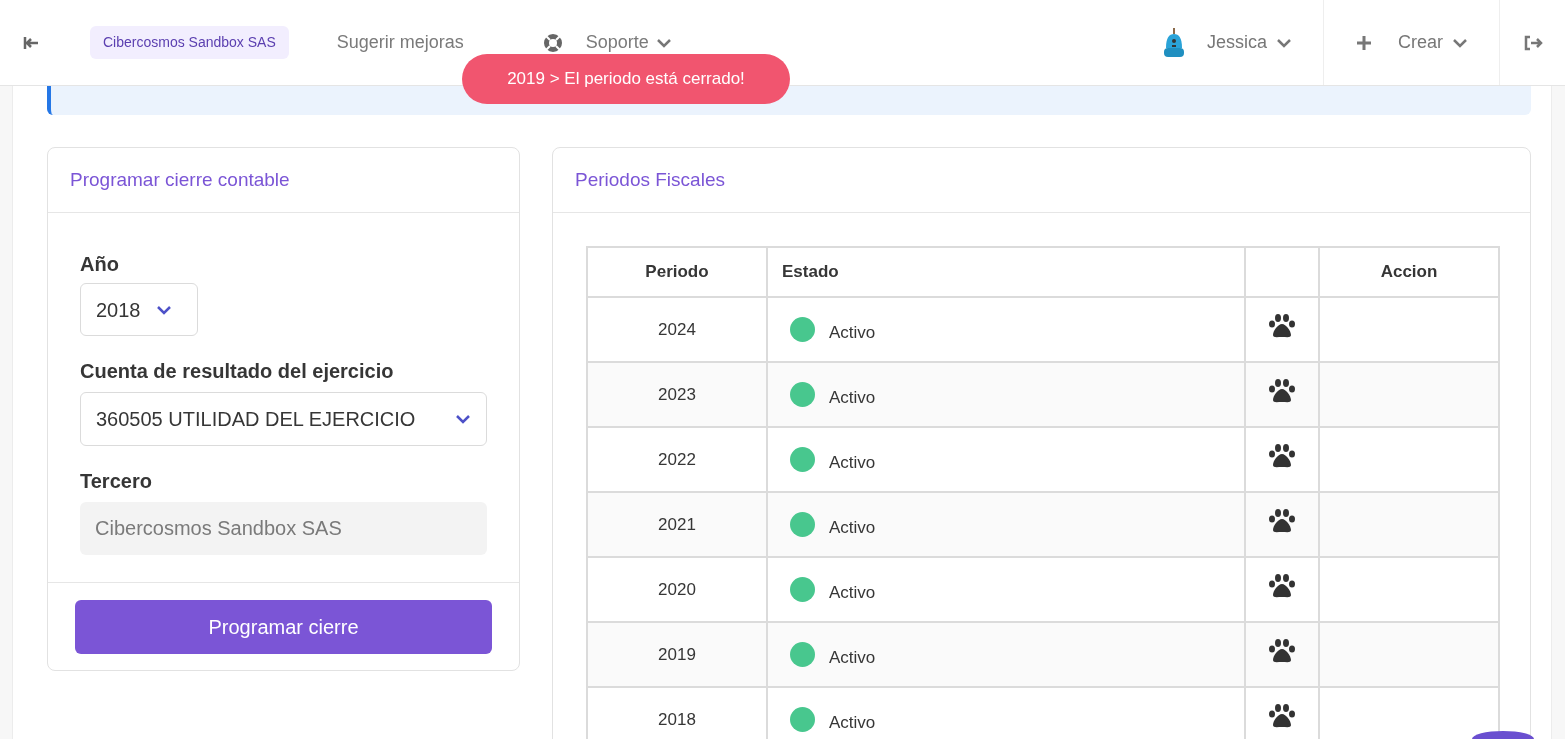 This screenshot has height=739, width=1565. Describe the element at coordinates (677, 713) in the screenshot. I see `period-cell: 2018` at that location.